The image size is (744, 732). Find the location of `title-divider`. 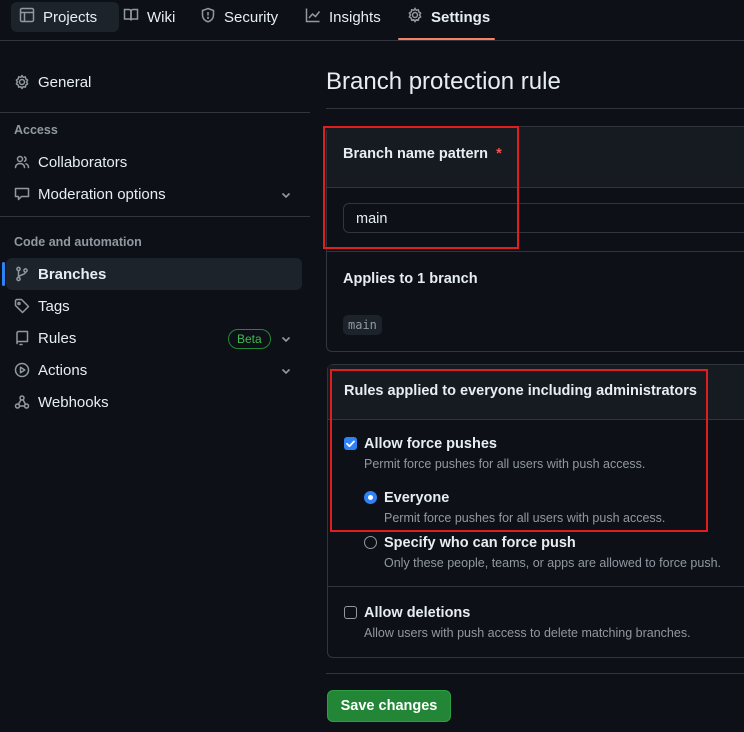

title-divider is located at coordinates (535, 108).